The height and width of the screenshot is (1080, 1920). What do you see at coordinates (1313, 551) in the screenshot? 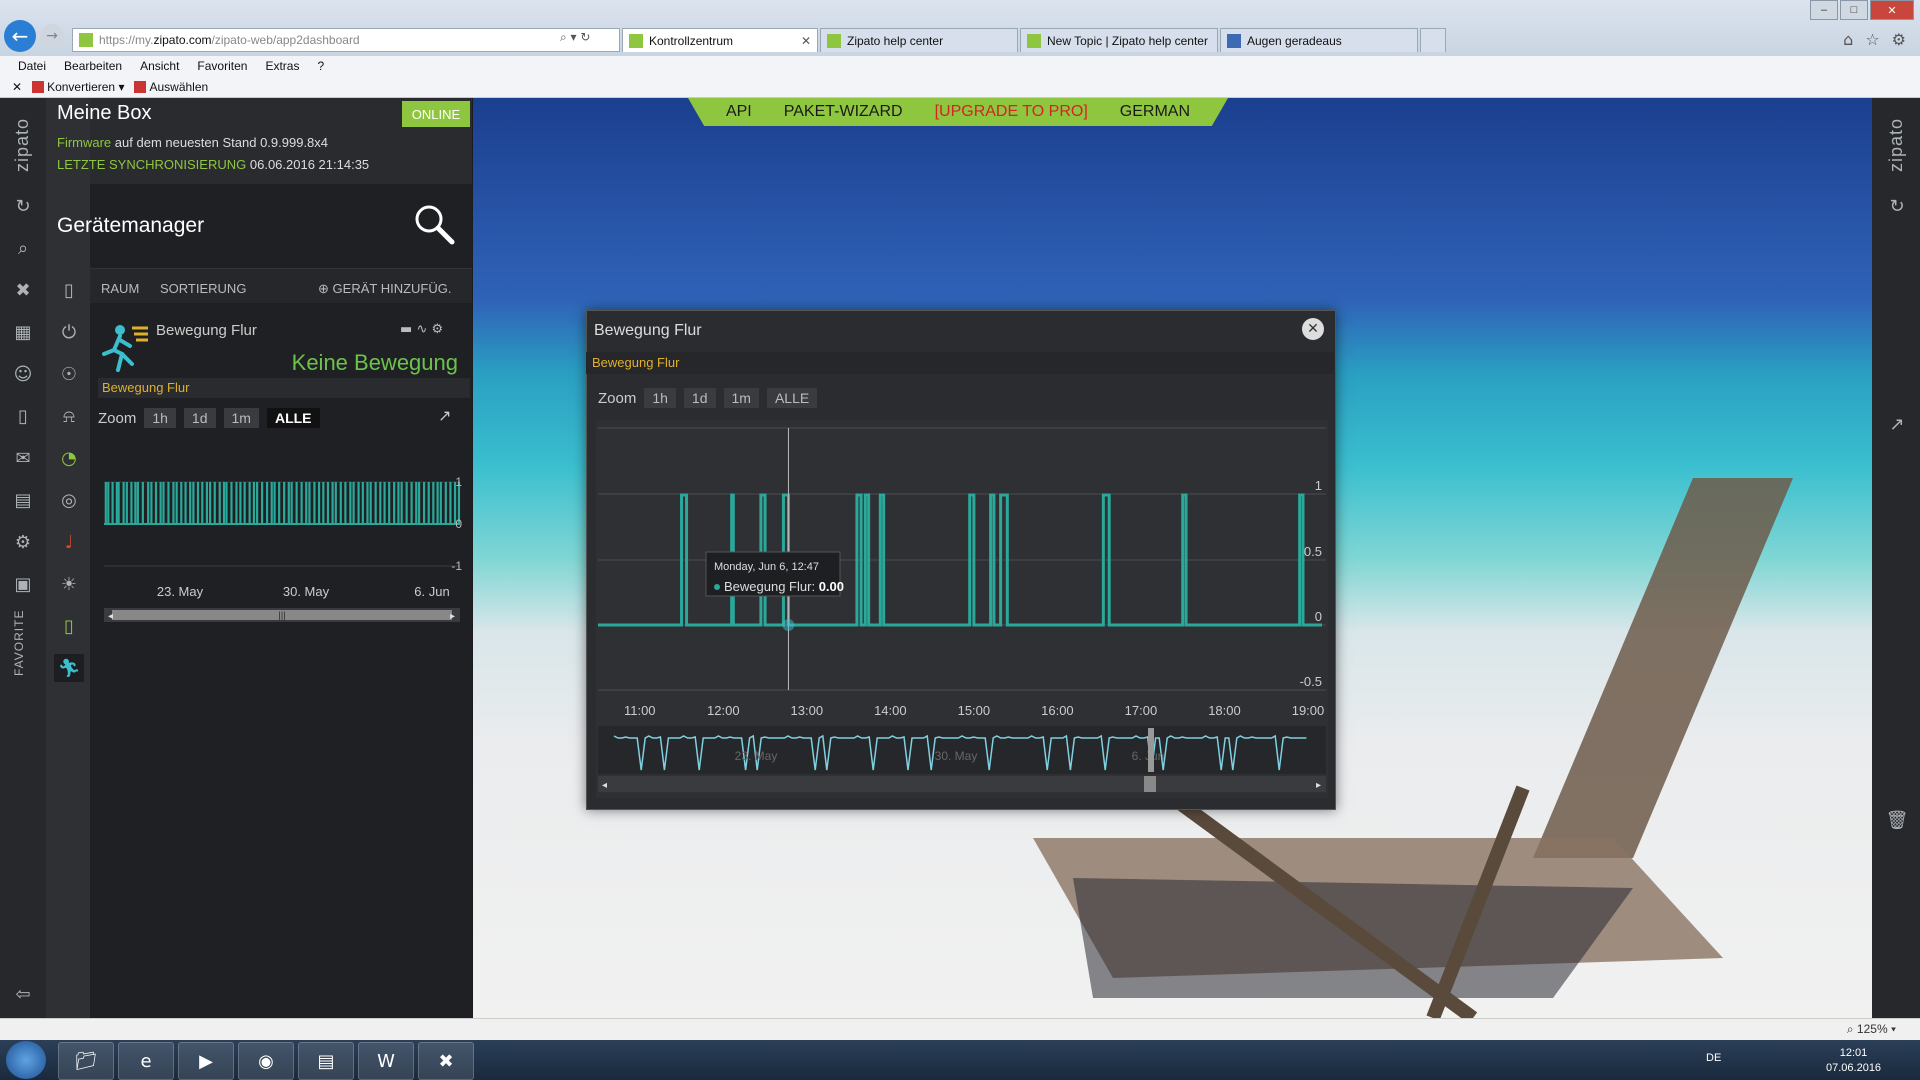
I see `y-tick-label: 0.5` at bounding box center [1313, 551].